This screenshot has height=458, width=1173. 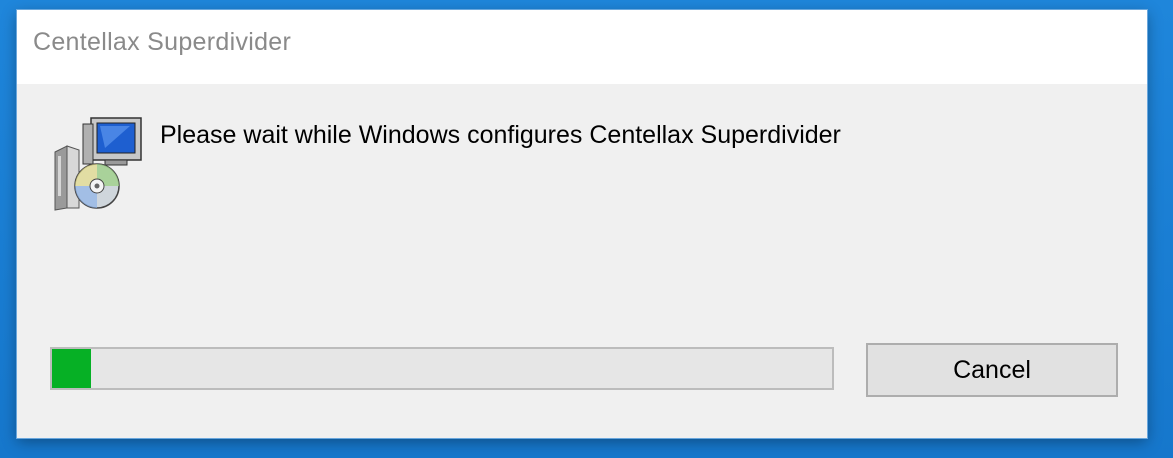 I want to click on window-title: Centellax Superdivider, so click(x=162, y=42).